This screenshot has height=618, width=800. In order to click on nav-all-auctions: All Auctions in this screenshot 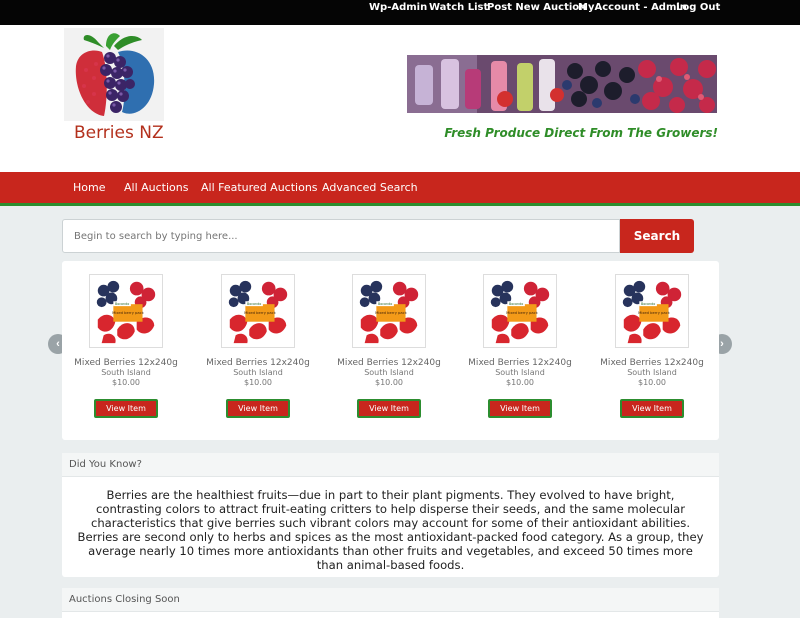, I will do `click(156, 187)`.